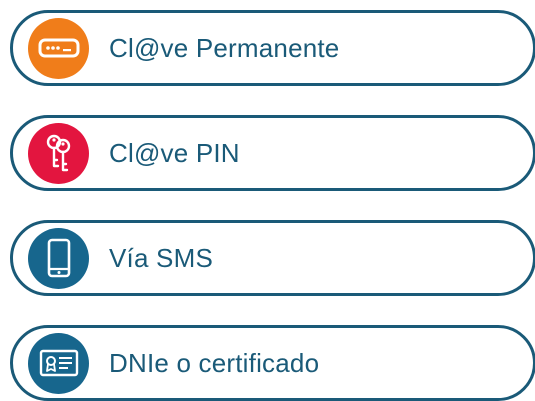 Image resolution: width=535 pixels, height=401 pixels. I want to click on option-label: Cl@ve Permanente, so click(224, 47).